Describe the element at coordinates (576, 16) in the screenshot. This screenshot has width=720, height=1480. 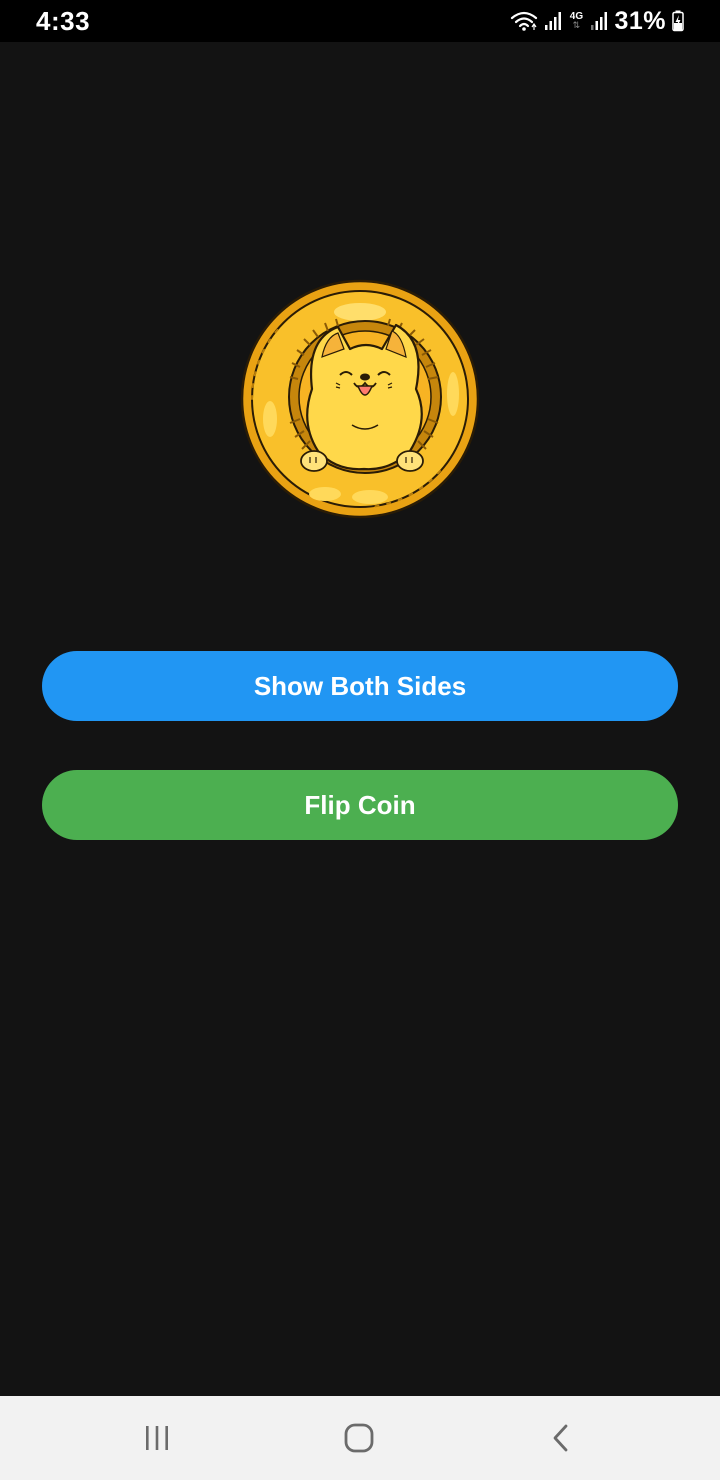
I see `network-type-label: 4G` at that location.